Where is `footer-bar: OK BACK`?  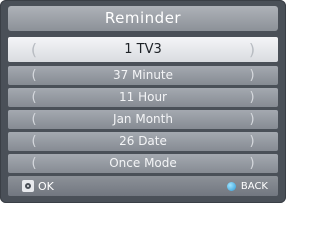
footer-bar: OK BACK is located at coordinates (143, 186).